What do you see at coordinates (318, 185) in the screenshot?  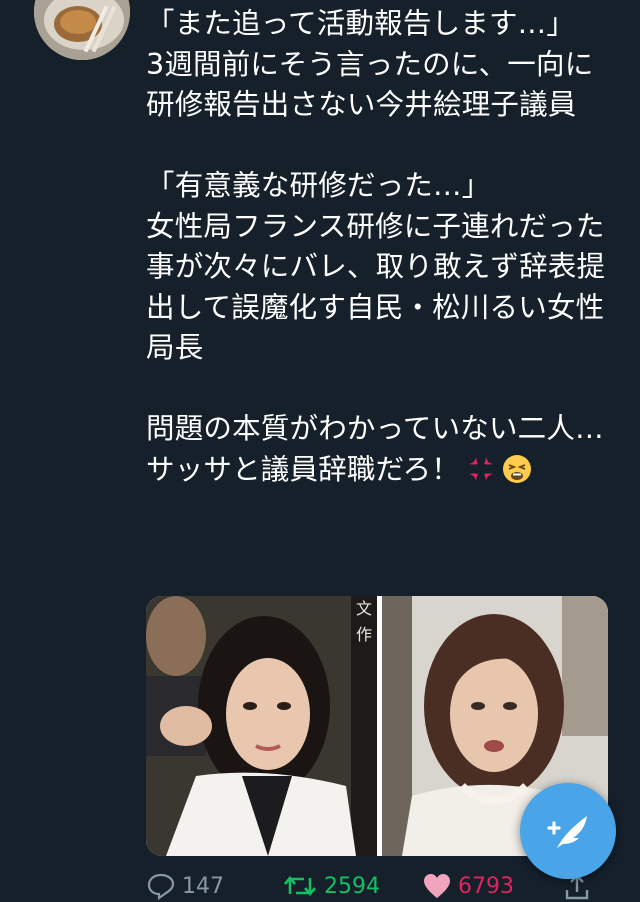 I see `tweet-line: 「有意義な研修だった…」` at bounding box center [318, 185].